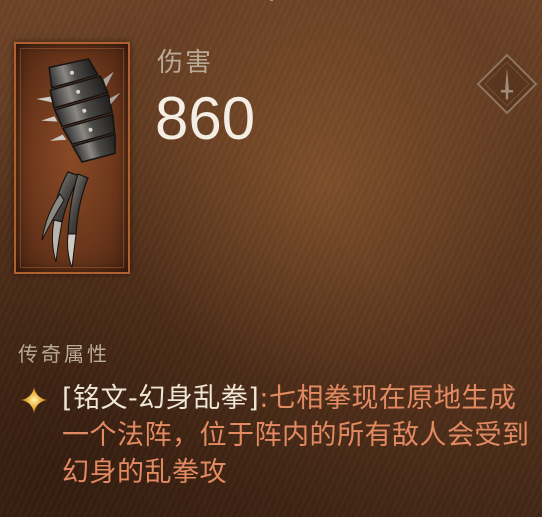  Describe the element at coordinates (286, 4) in the screenshot. I see `item-title-fragment` at that location.